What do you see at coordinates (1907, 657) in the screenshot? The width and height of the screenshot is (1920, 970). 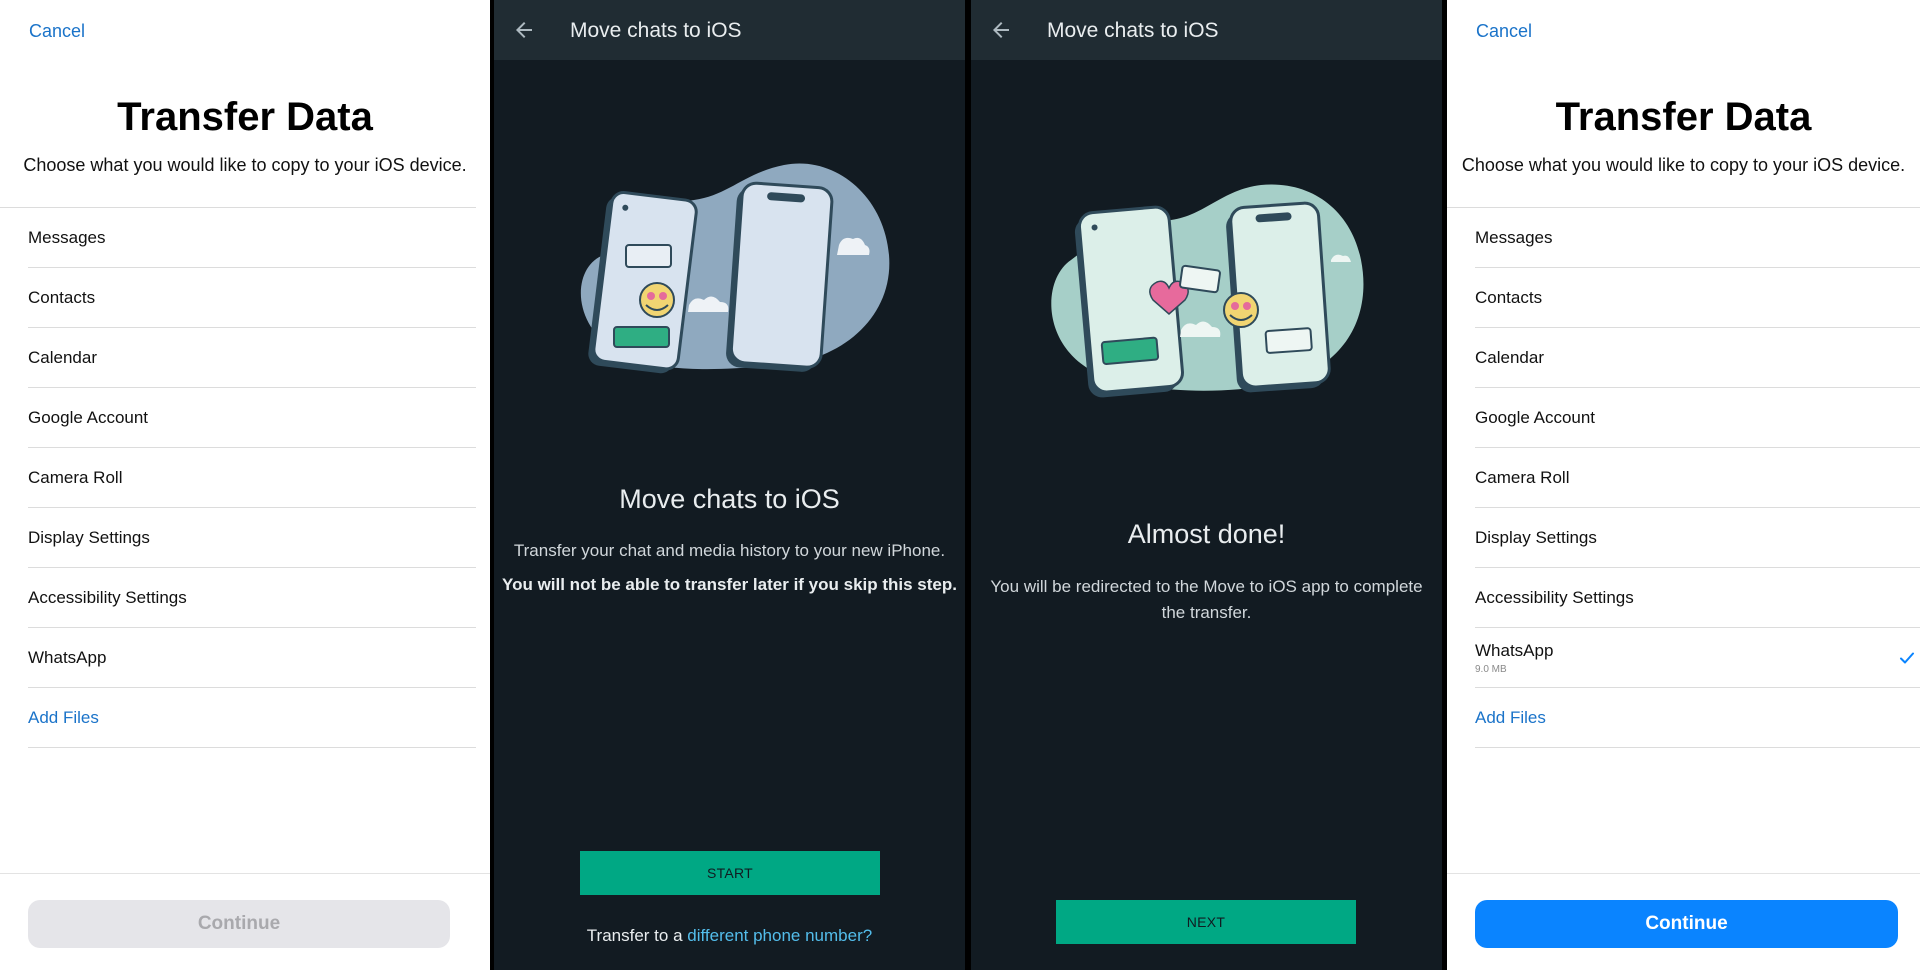 I see `checkmark-icon` at bounding box center [1907, 657].